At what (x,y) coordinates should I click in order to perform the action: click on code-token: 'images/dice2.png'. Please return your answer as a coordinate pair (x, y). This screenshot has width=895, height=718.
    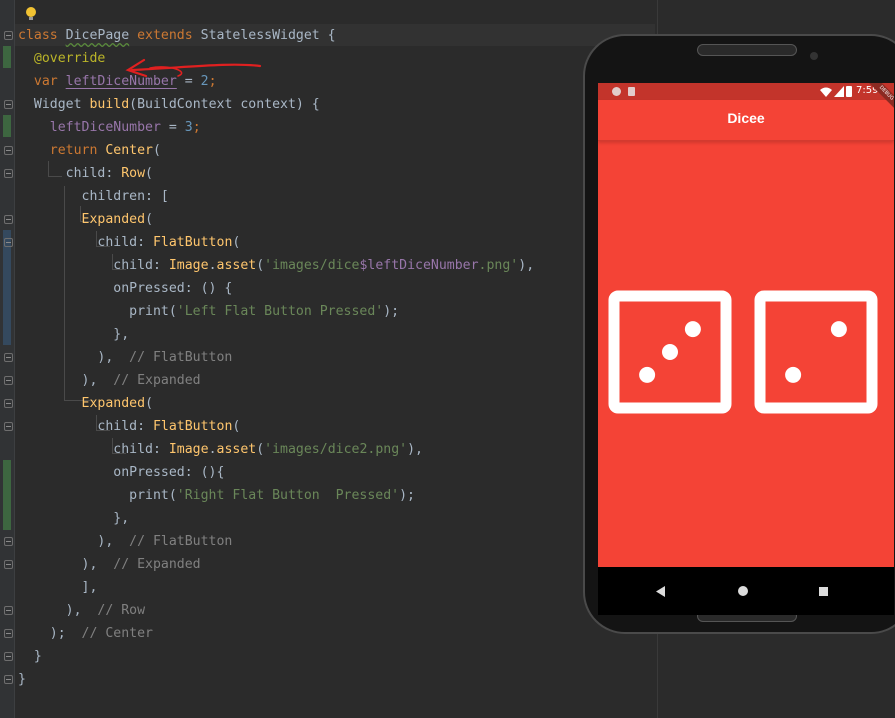
    Looking at the image, I should click on (336, 449).